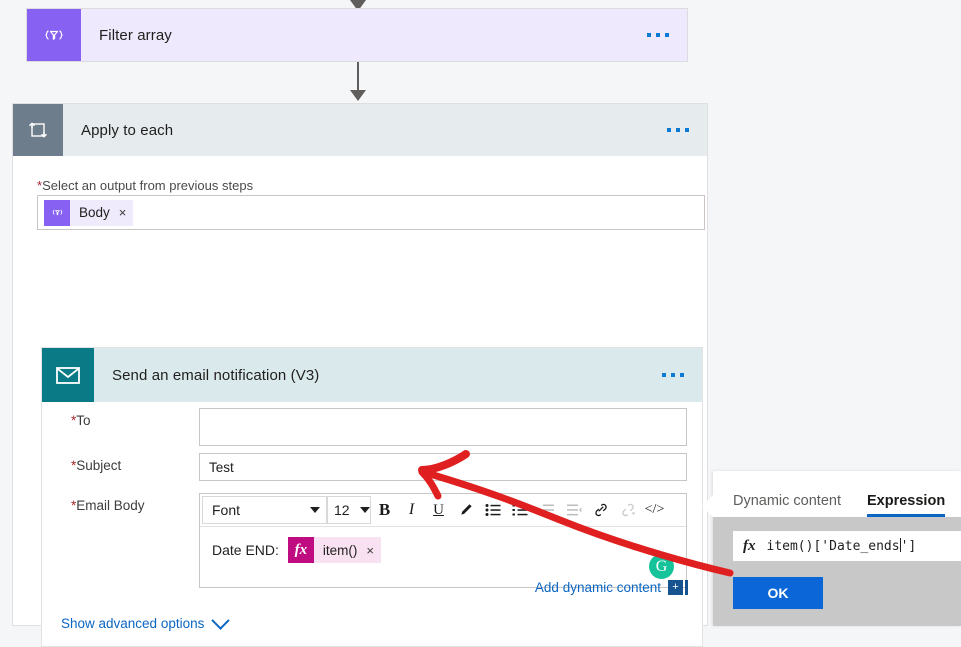 This screenshot has width=961, height=647. I want to click on underline-icon: U, so click(438, 510).